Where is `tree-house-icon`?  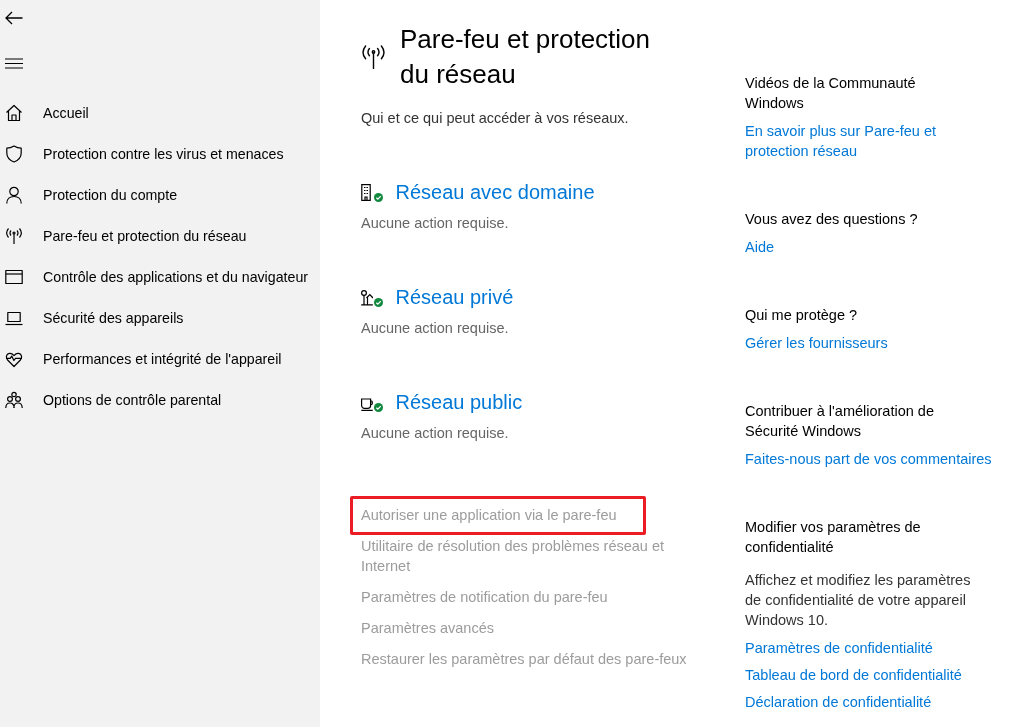 tree-house-icon is located at coordinates (367, 297).